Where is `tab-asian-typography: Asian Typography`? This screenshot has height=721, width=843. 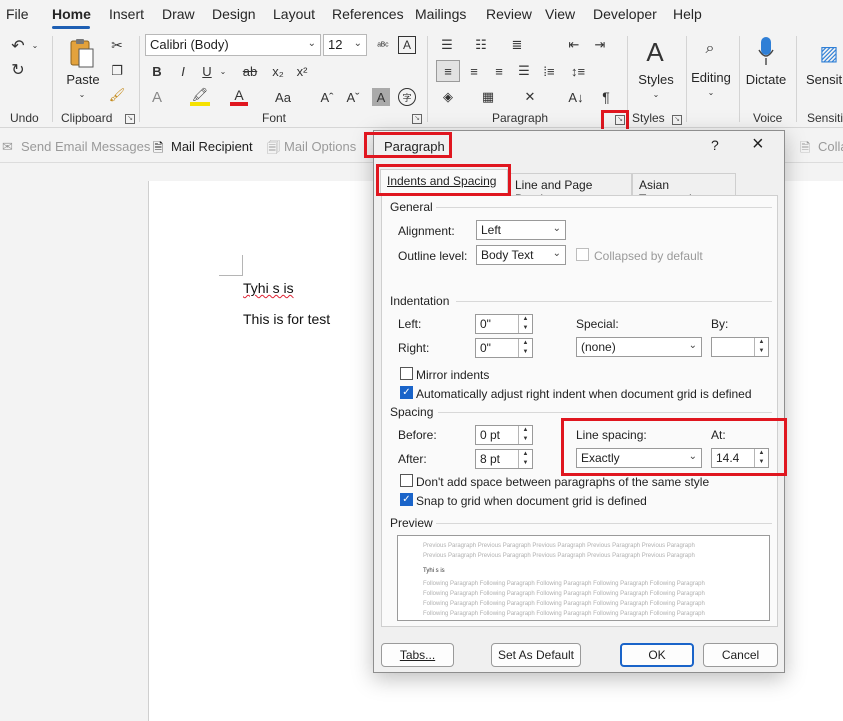
tab-asian-typography: Asian Typography is located at coordinates (684, 189).